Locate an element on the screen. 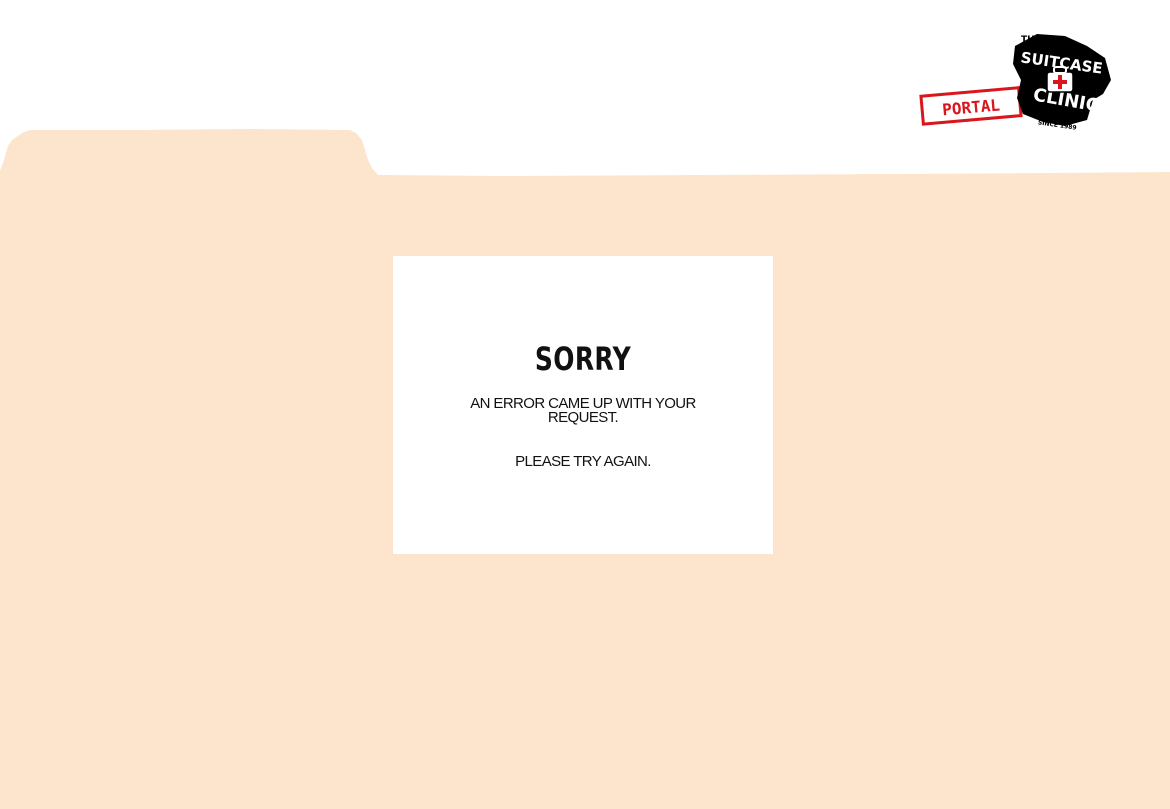  portal-stamp: PORTAL is located at coordinates (971, 106).